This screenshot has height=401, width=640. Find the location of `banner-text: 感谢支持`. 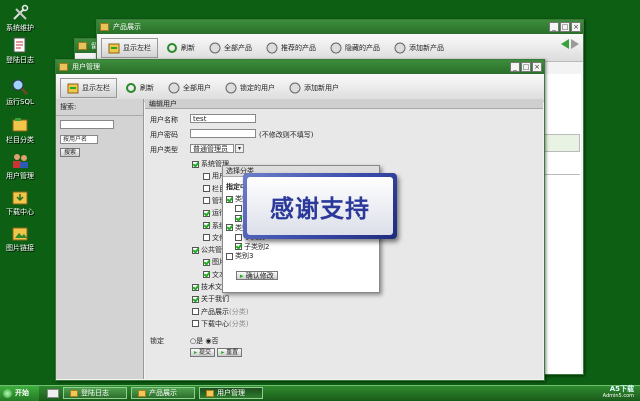

banner-text: 感谢支持 is located at coordinates (320, 206).